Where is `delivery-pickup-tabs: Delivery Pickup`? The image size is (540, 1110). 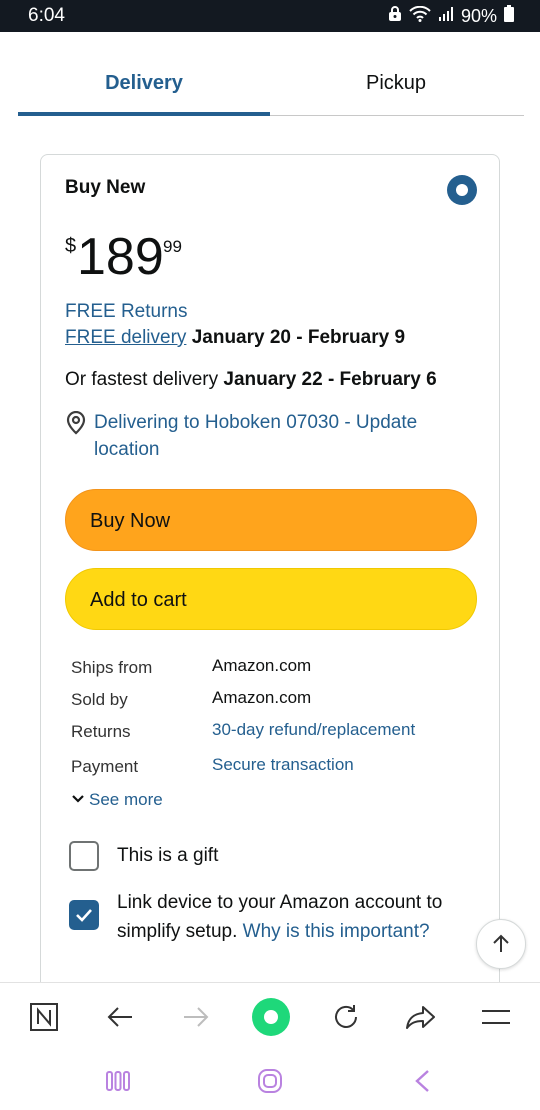
delivery-pickup-tabs: Delivery Pickup is located at coordinates (271, 83).